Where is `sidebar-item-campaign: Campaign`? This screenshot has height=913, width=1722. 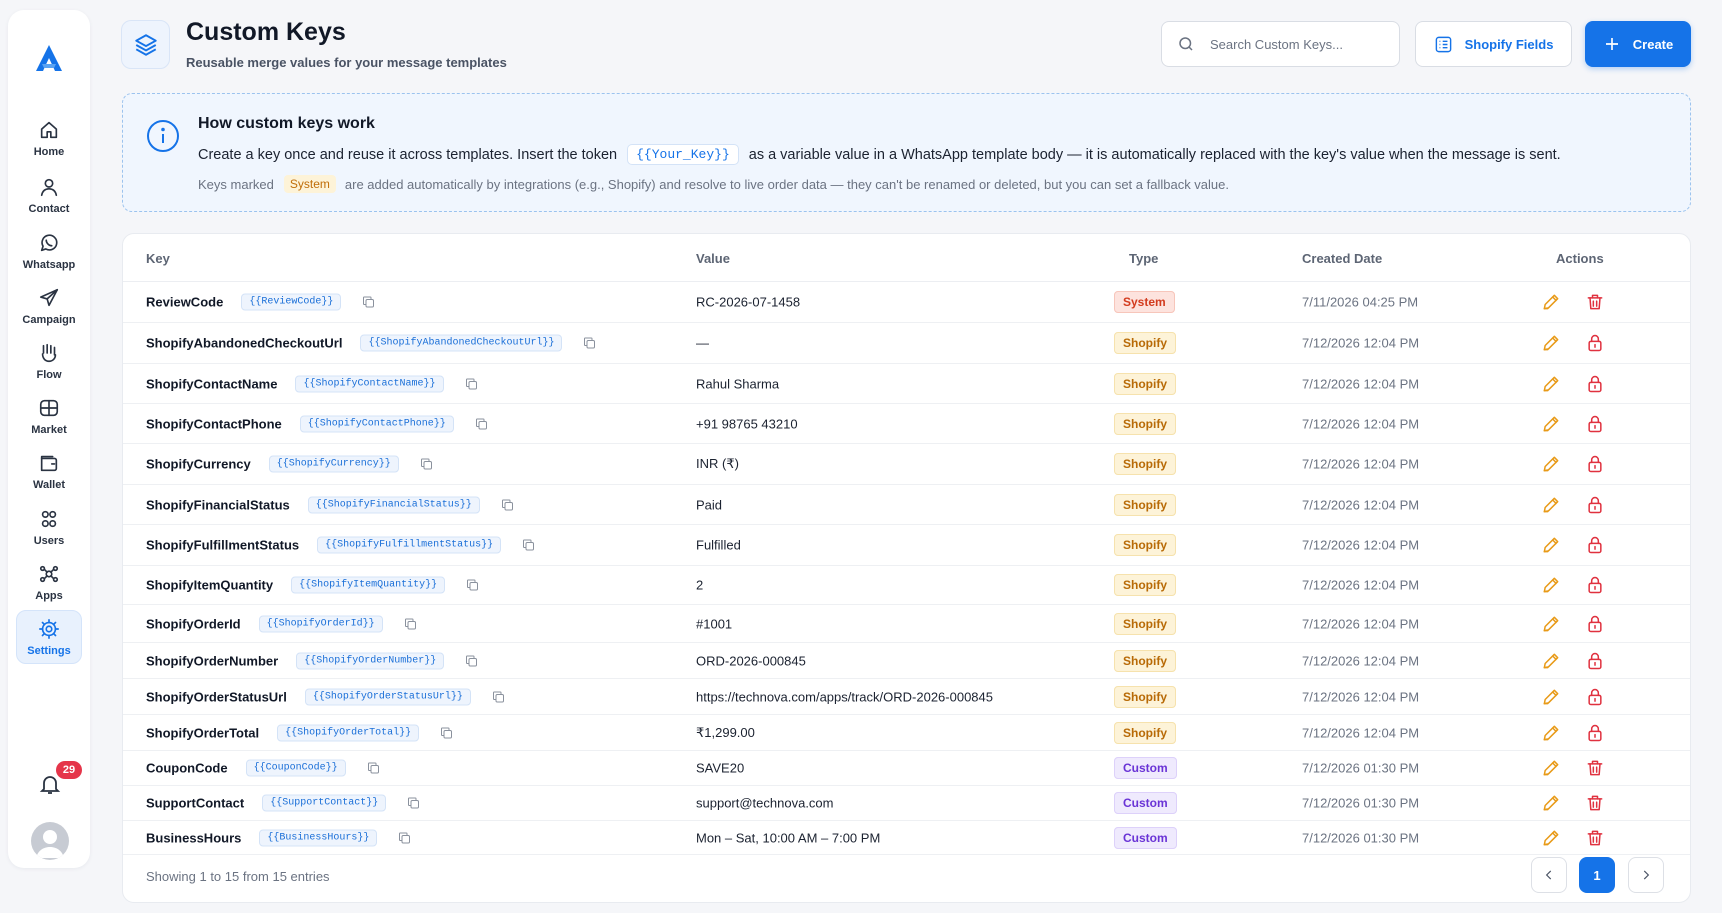
sidebar-item-campaign: Campaign is located at coordinates (49, 306).